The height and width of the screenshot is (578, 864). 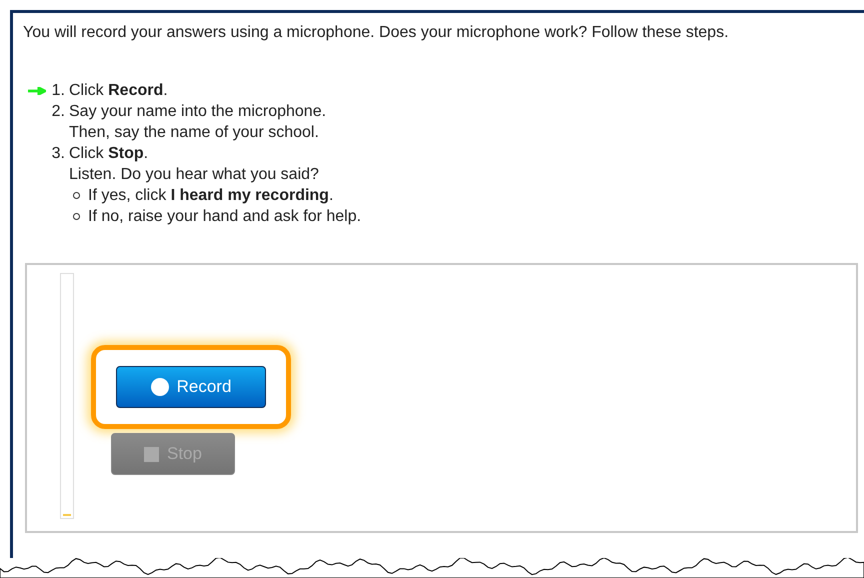 I want to click on square-icon, so click(x=151, y=454).